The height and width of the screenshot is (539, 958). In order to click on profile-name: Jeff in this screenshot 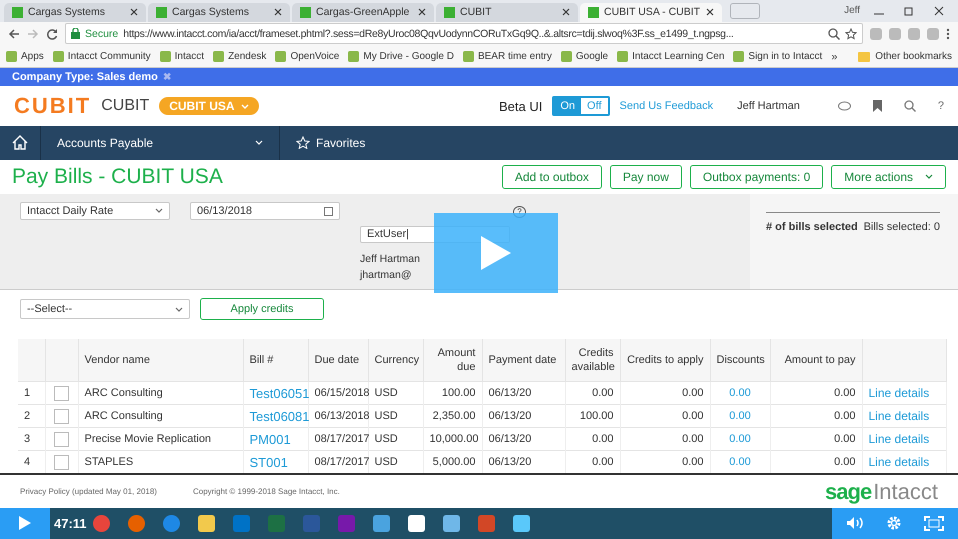, I will do `click(852, 10)`.